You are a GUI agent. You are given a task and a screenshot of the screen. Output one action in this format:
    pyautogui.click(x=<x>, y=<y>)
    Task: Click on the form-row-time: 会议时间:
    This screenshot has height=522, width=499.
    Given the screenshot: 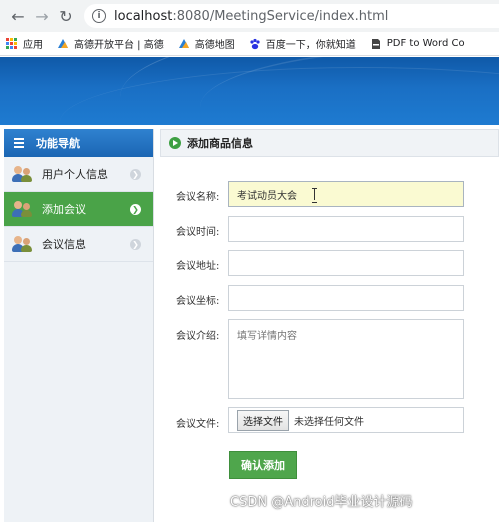 What is the action you would take?
    pyautogui.click(x=329, y=229)
    